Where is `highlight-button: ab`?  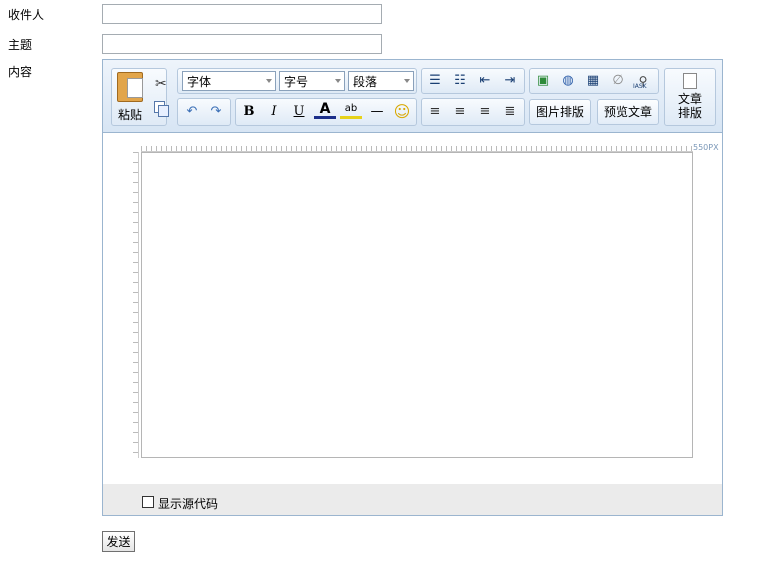 highlight-button: ab is located at coordinates (351, 109).